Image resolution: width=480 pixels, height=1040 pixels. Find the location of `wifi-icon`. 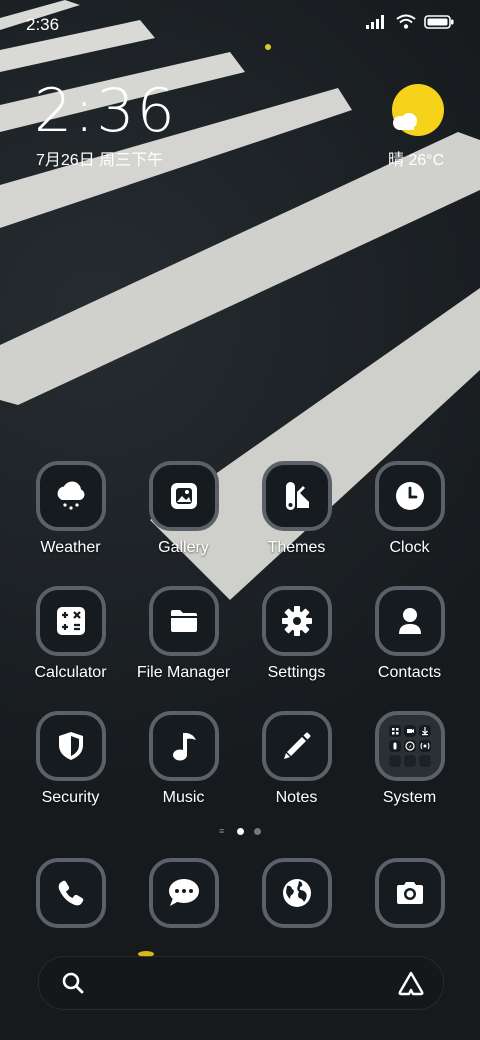

wifi-icon is located at coordinates (406, 21).